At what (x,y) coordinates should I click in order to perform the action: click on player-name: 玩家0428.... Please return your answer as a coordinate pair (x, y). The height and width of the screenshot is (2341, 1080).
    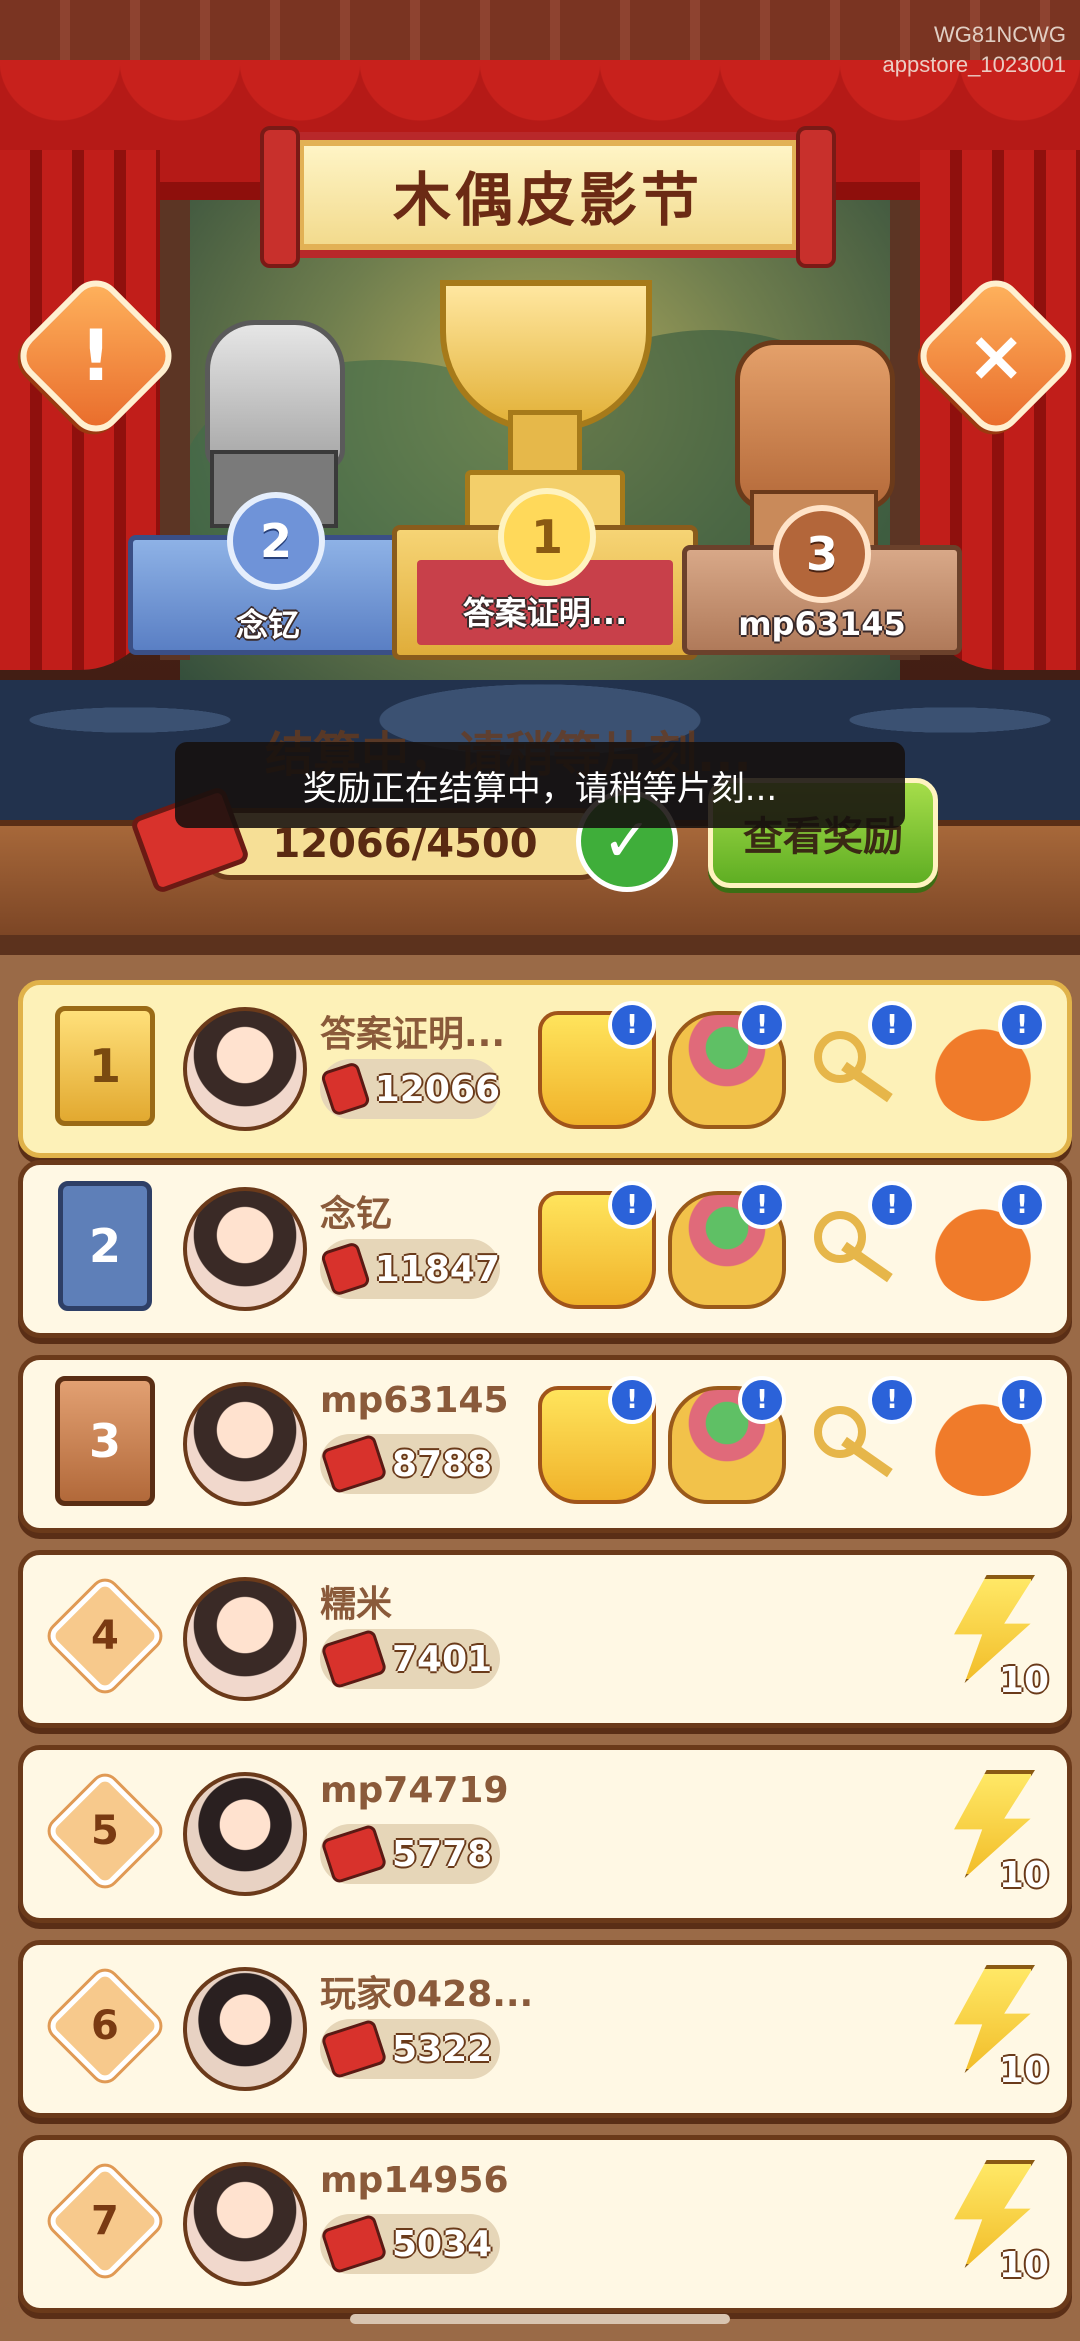
    Looking at the image, I should click on (427, 1994).